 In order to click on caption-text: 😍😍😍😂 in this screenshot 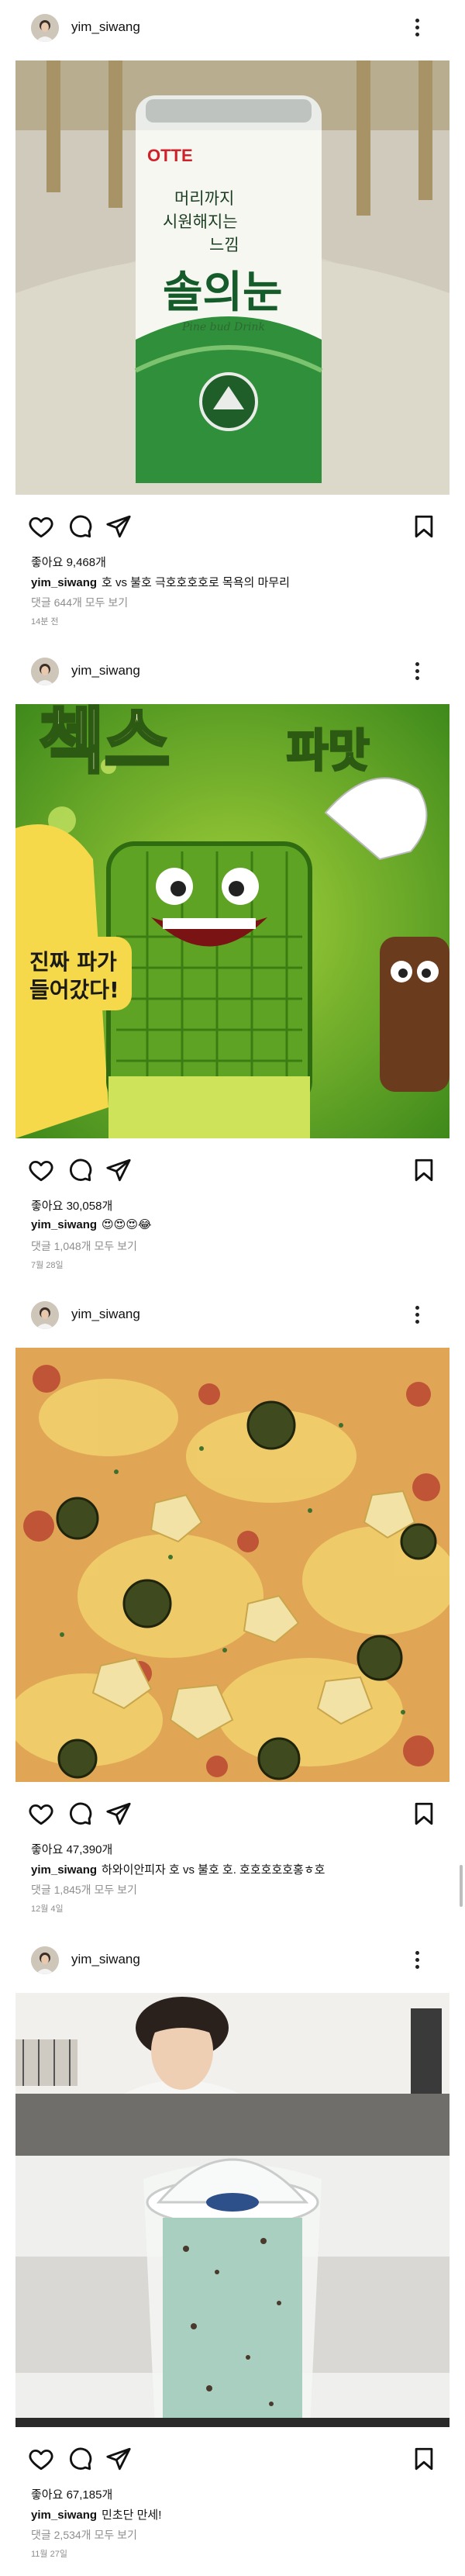, I will do `click(127, 1225)`.